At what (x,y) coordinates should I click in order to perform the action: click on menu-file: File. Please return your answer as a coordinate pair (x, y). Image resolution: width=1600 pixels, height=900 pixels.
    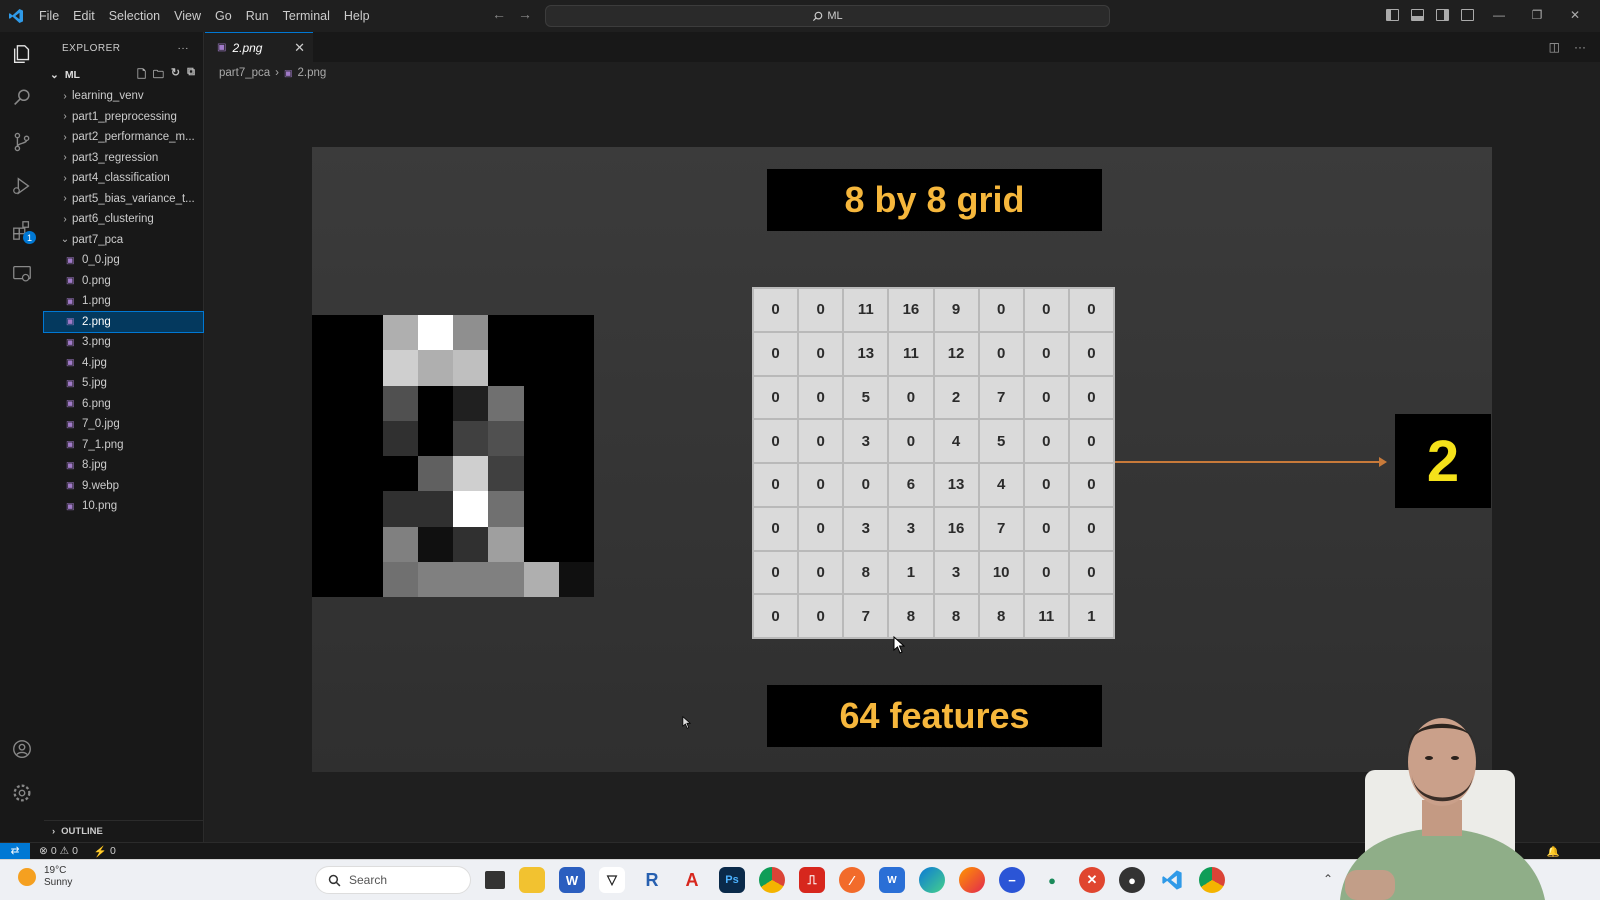
    Looking at the image, I should click on (49, 16).